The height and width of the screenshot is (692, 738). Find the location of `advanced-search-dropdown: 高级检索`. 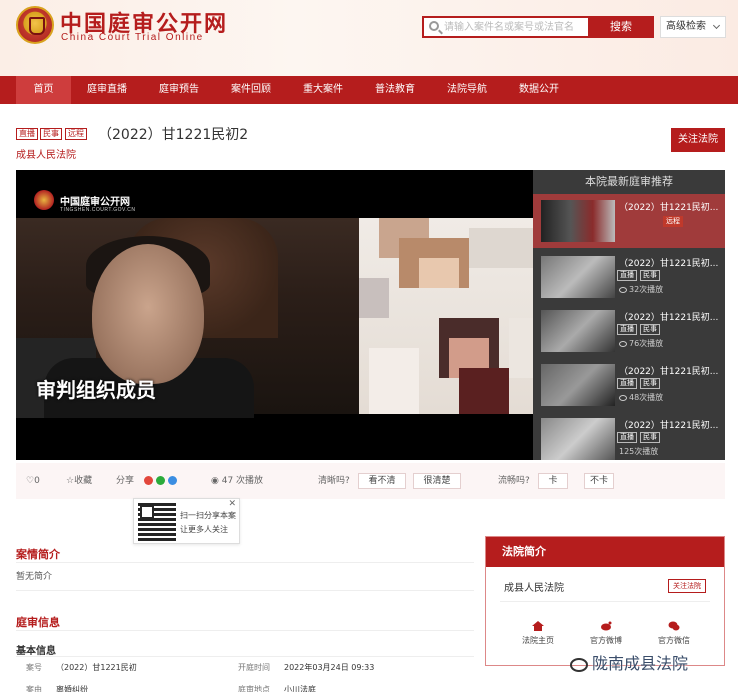

advanced-search-dropdown: 高级检索 is located at coordinates (693, 27).